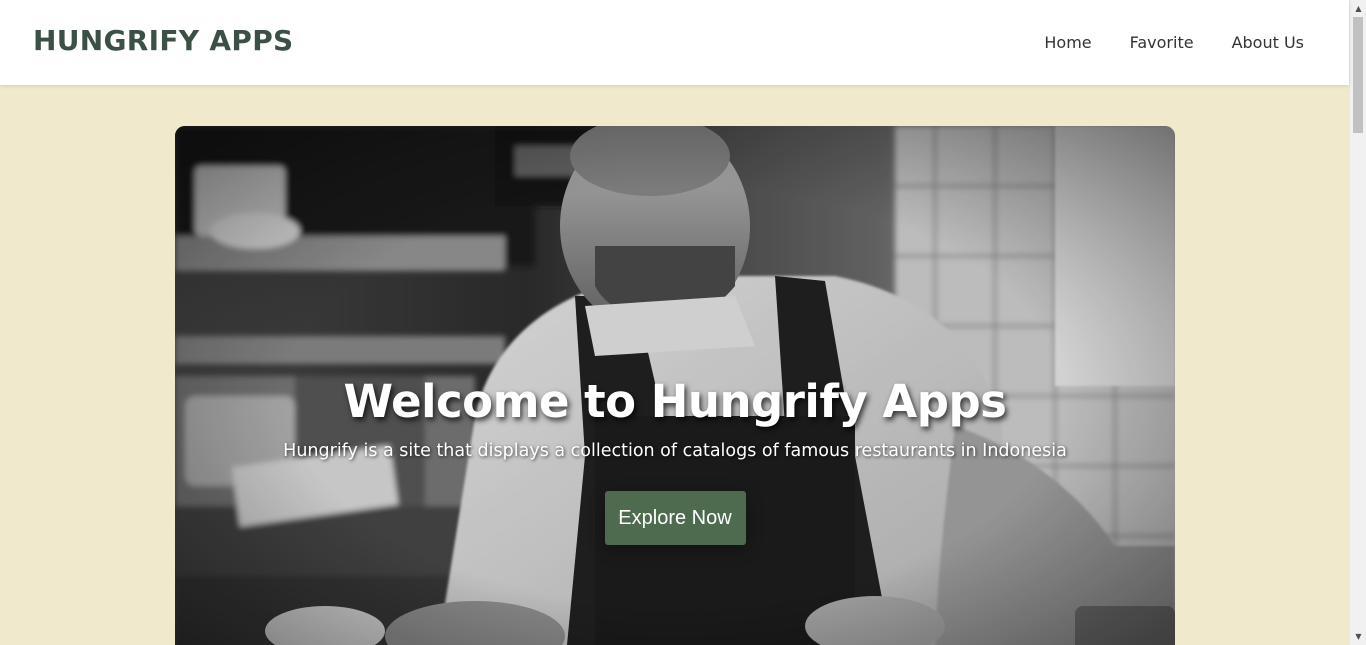  What do you see at coordinates (163, 40) in the screenshot?
I see `site-logo: HUNGRIFY APPS` at bounding box center [163, 40].